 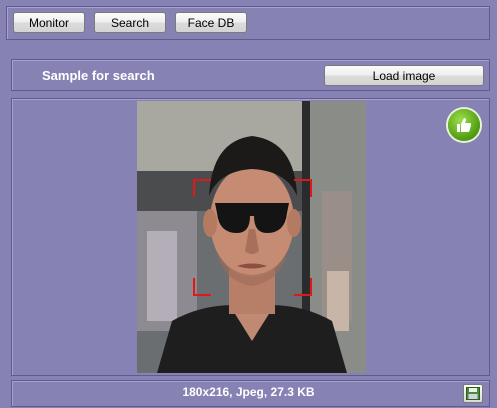 I want to click on face-db-button: Face DB, so click(x=211, y=22).